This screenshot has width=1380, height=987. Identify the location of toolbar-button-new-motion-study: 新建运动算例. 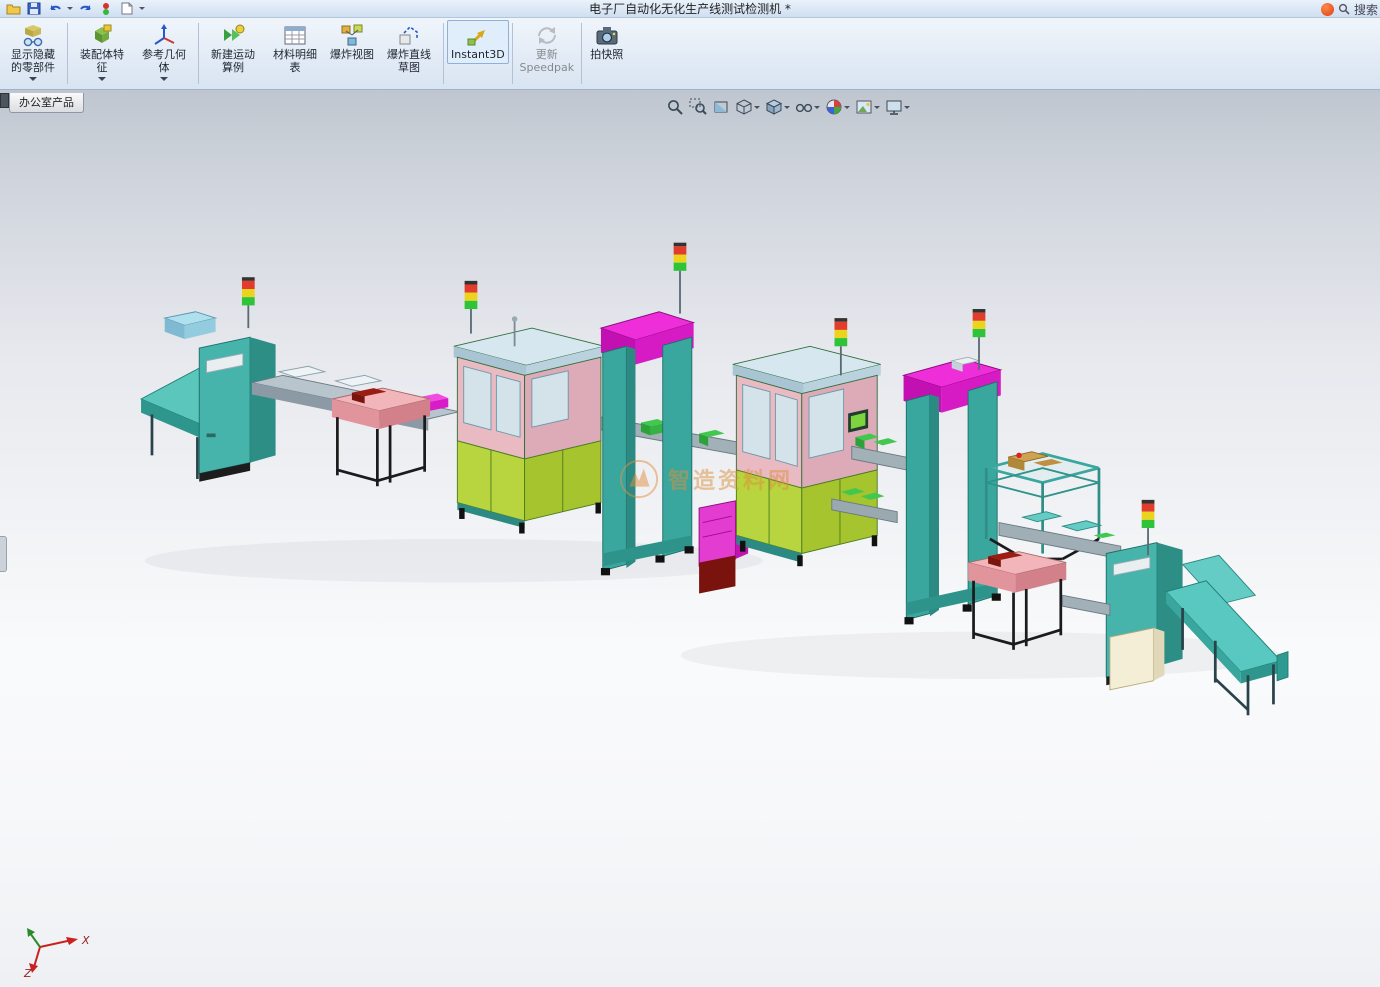
(233, 48).